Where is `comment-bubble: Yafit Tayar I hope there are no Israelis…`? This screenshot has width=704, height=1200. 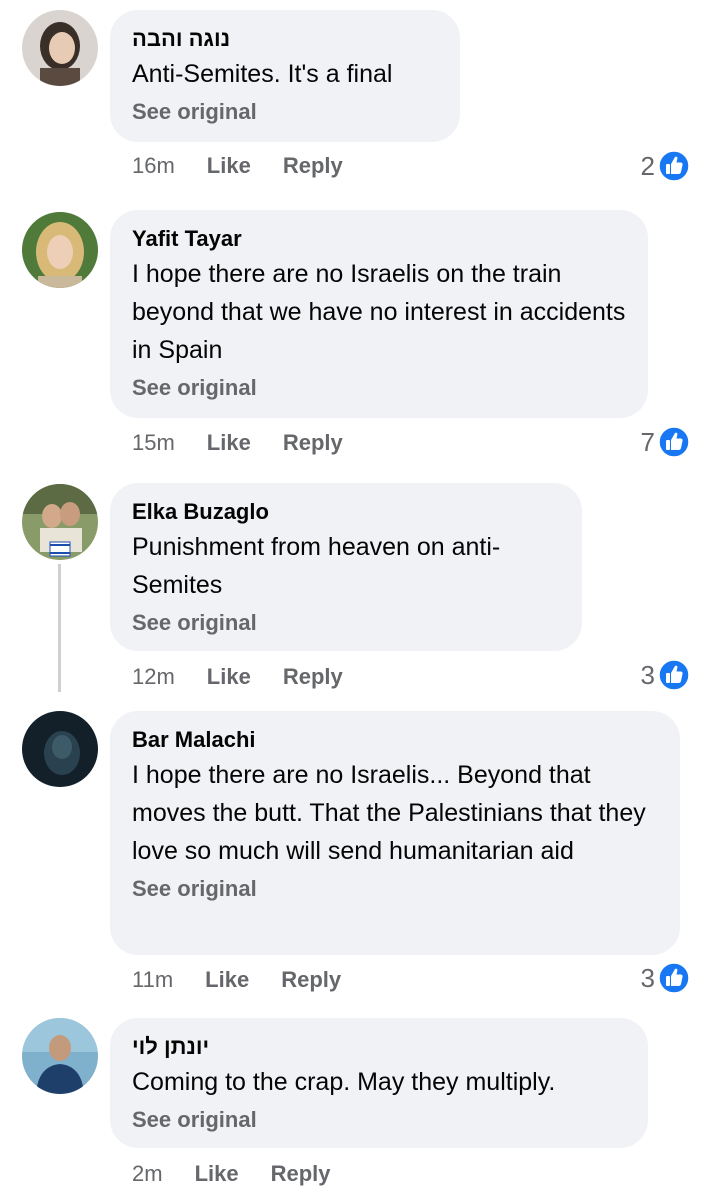 comment-bubble: Yafit Tayar I hope there are no Israelis… is located at coordinates (379, 314).